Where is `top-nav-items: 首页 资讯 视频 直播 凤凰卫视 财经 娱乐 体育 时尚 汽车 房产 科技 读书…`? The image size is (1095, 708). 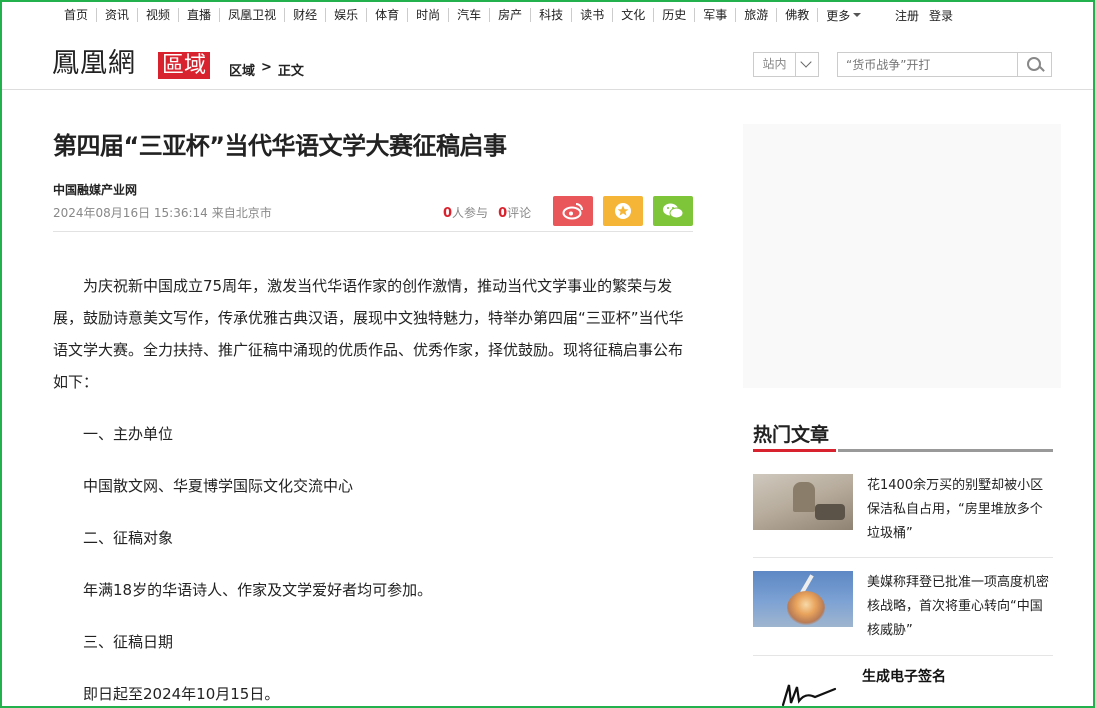 top-nav-items: 首页 资讯 视频 直播 凤凰卫视 财经 娱乐 体育 时尚 汽车 房产 科技 读书… is located at coordinates (462, 15).